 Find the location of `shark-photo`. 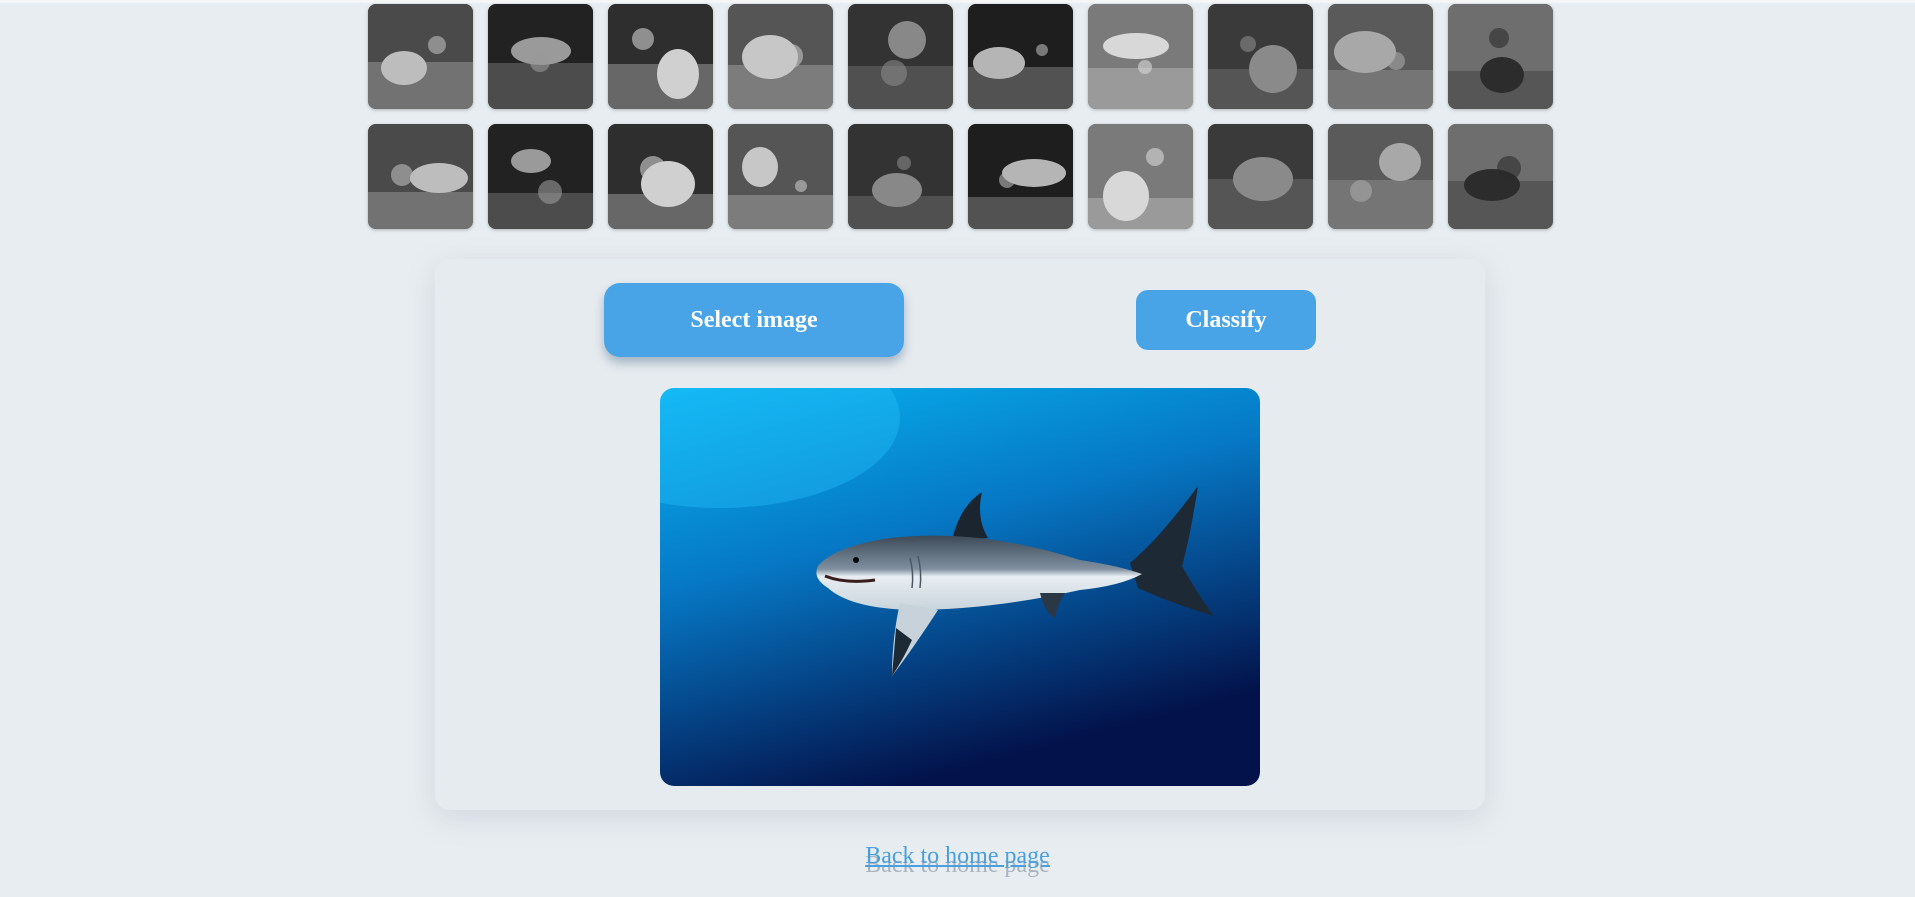

shark-photo is located at coordinates (960, 587).